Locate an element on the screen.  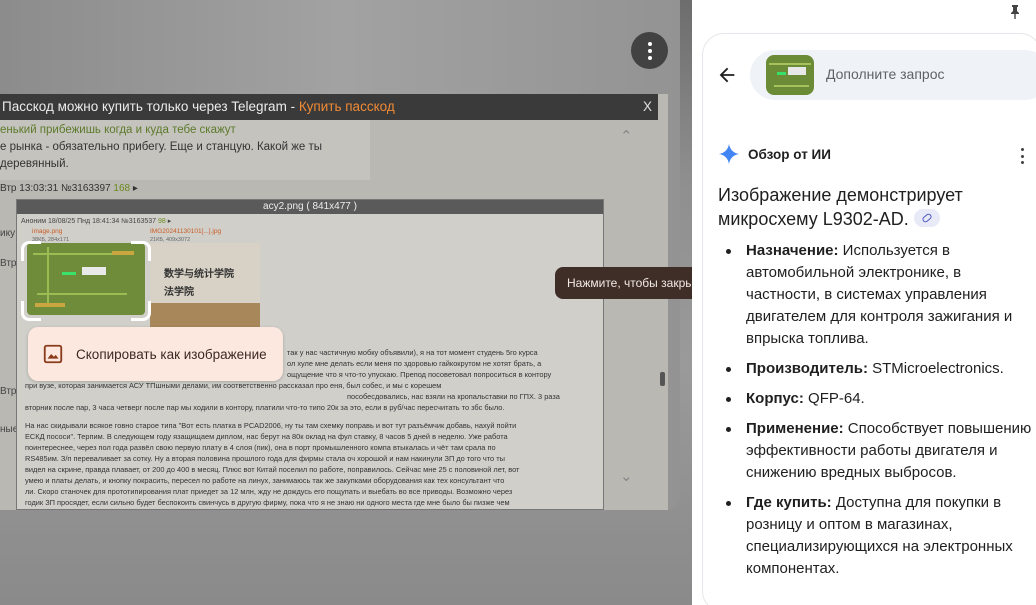
bullet-label: Производитель: is located at coordinates (807, 368).